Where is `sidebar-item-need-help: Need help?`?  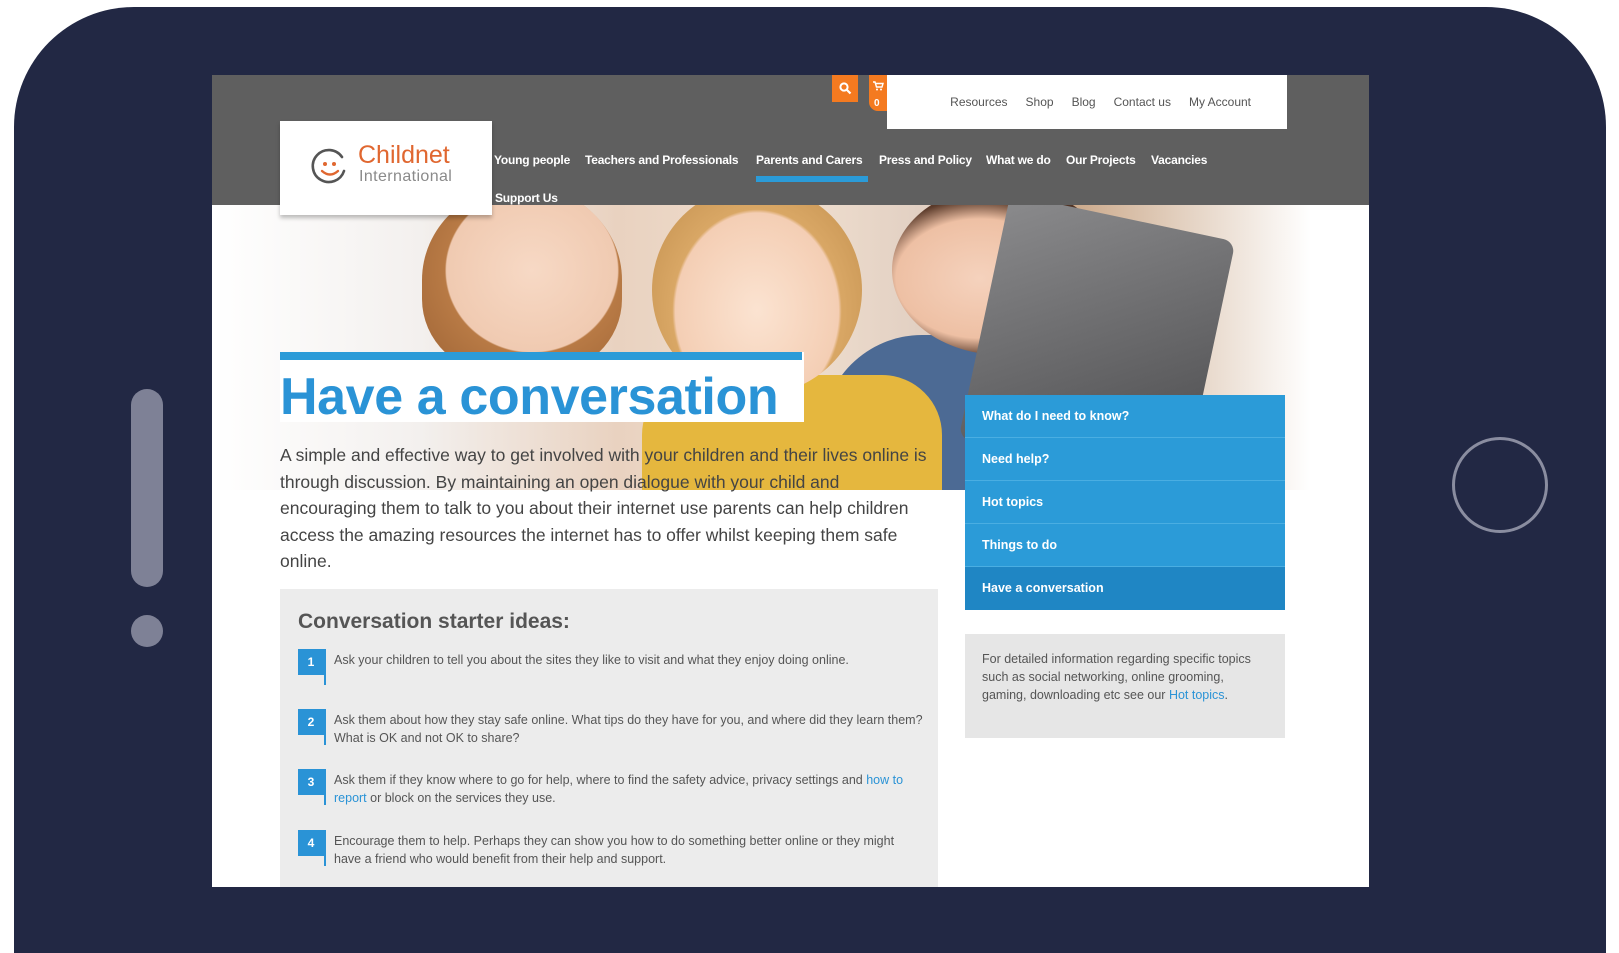 sidebar-item-need-help: Need help? is located at coordinates (1125, 459).